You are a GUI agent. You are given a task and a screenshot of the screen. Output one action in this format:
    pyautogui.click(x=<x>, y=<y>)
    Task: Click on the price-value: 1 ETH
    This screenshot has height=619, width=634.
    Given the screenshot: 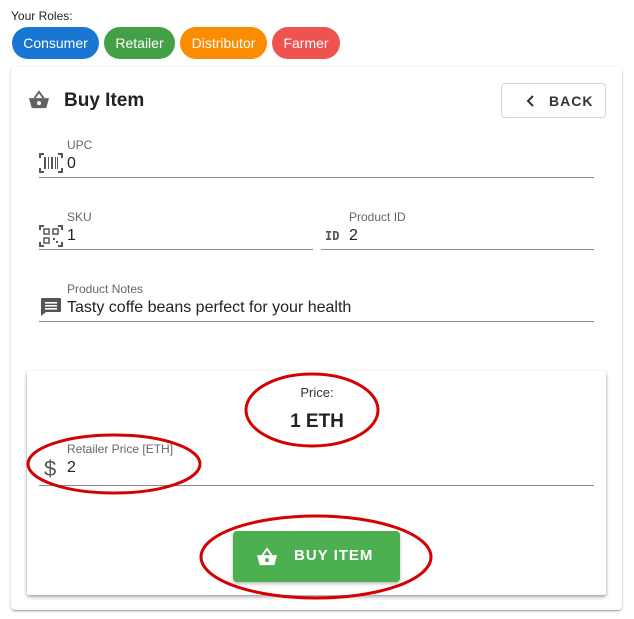 What is the action you would take?
    pyautogui.click(x=317, y=421)
    